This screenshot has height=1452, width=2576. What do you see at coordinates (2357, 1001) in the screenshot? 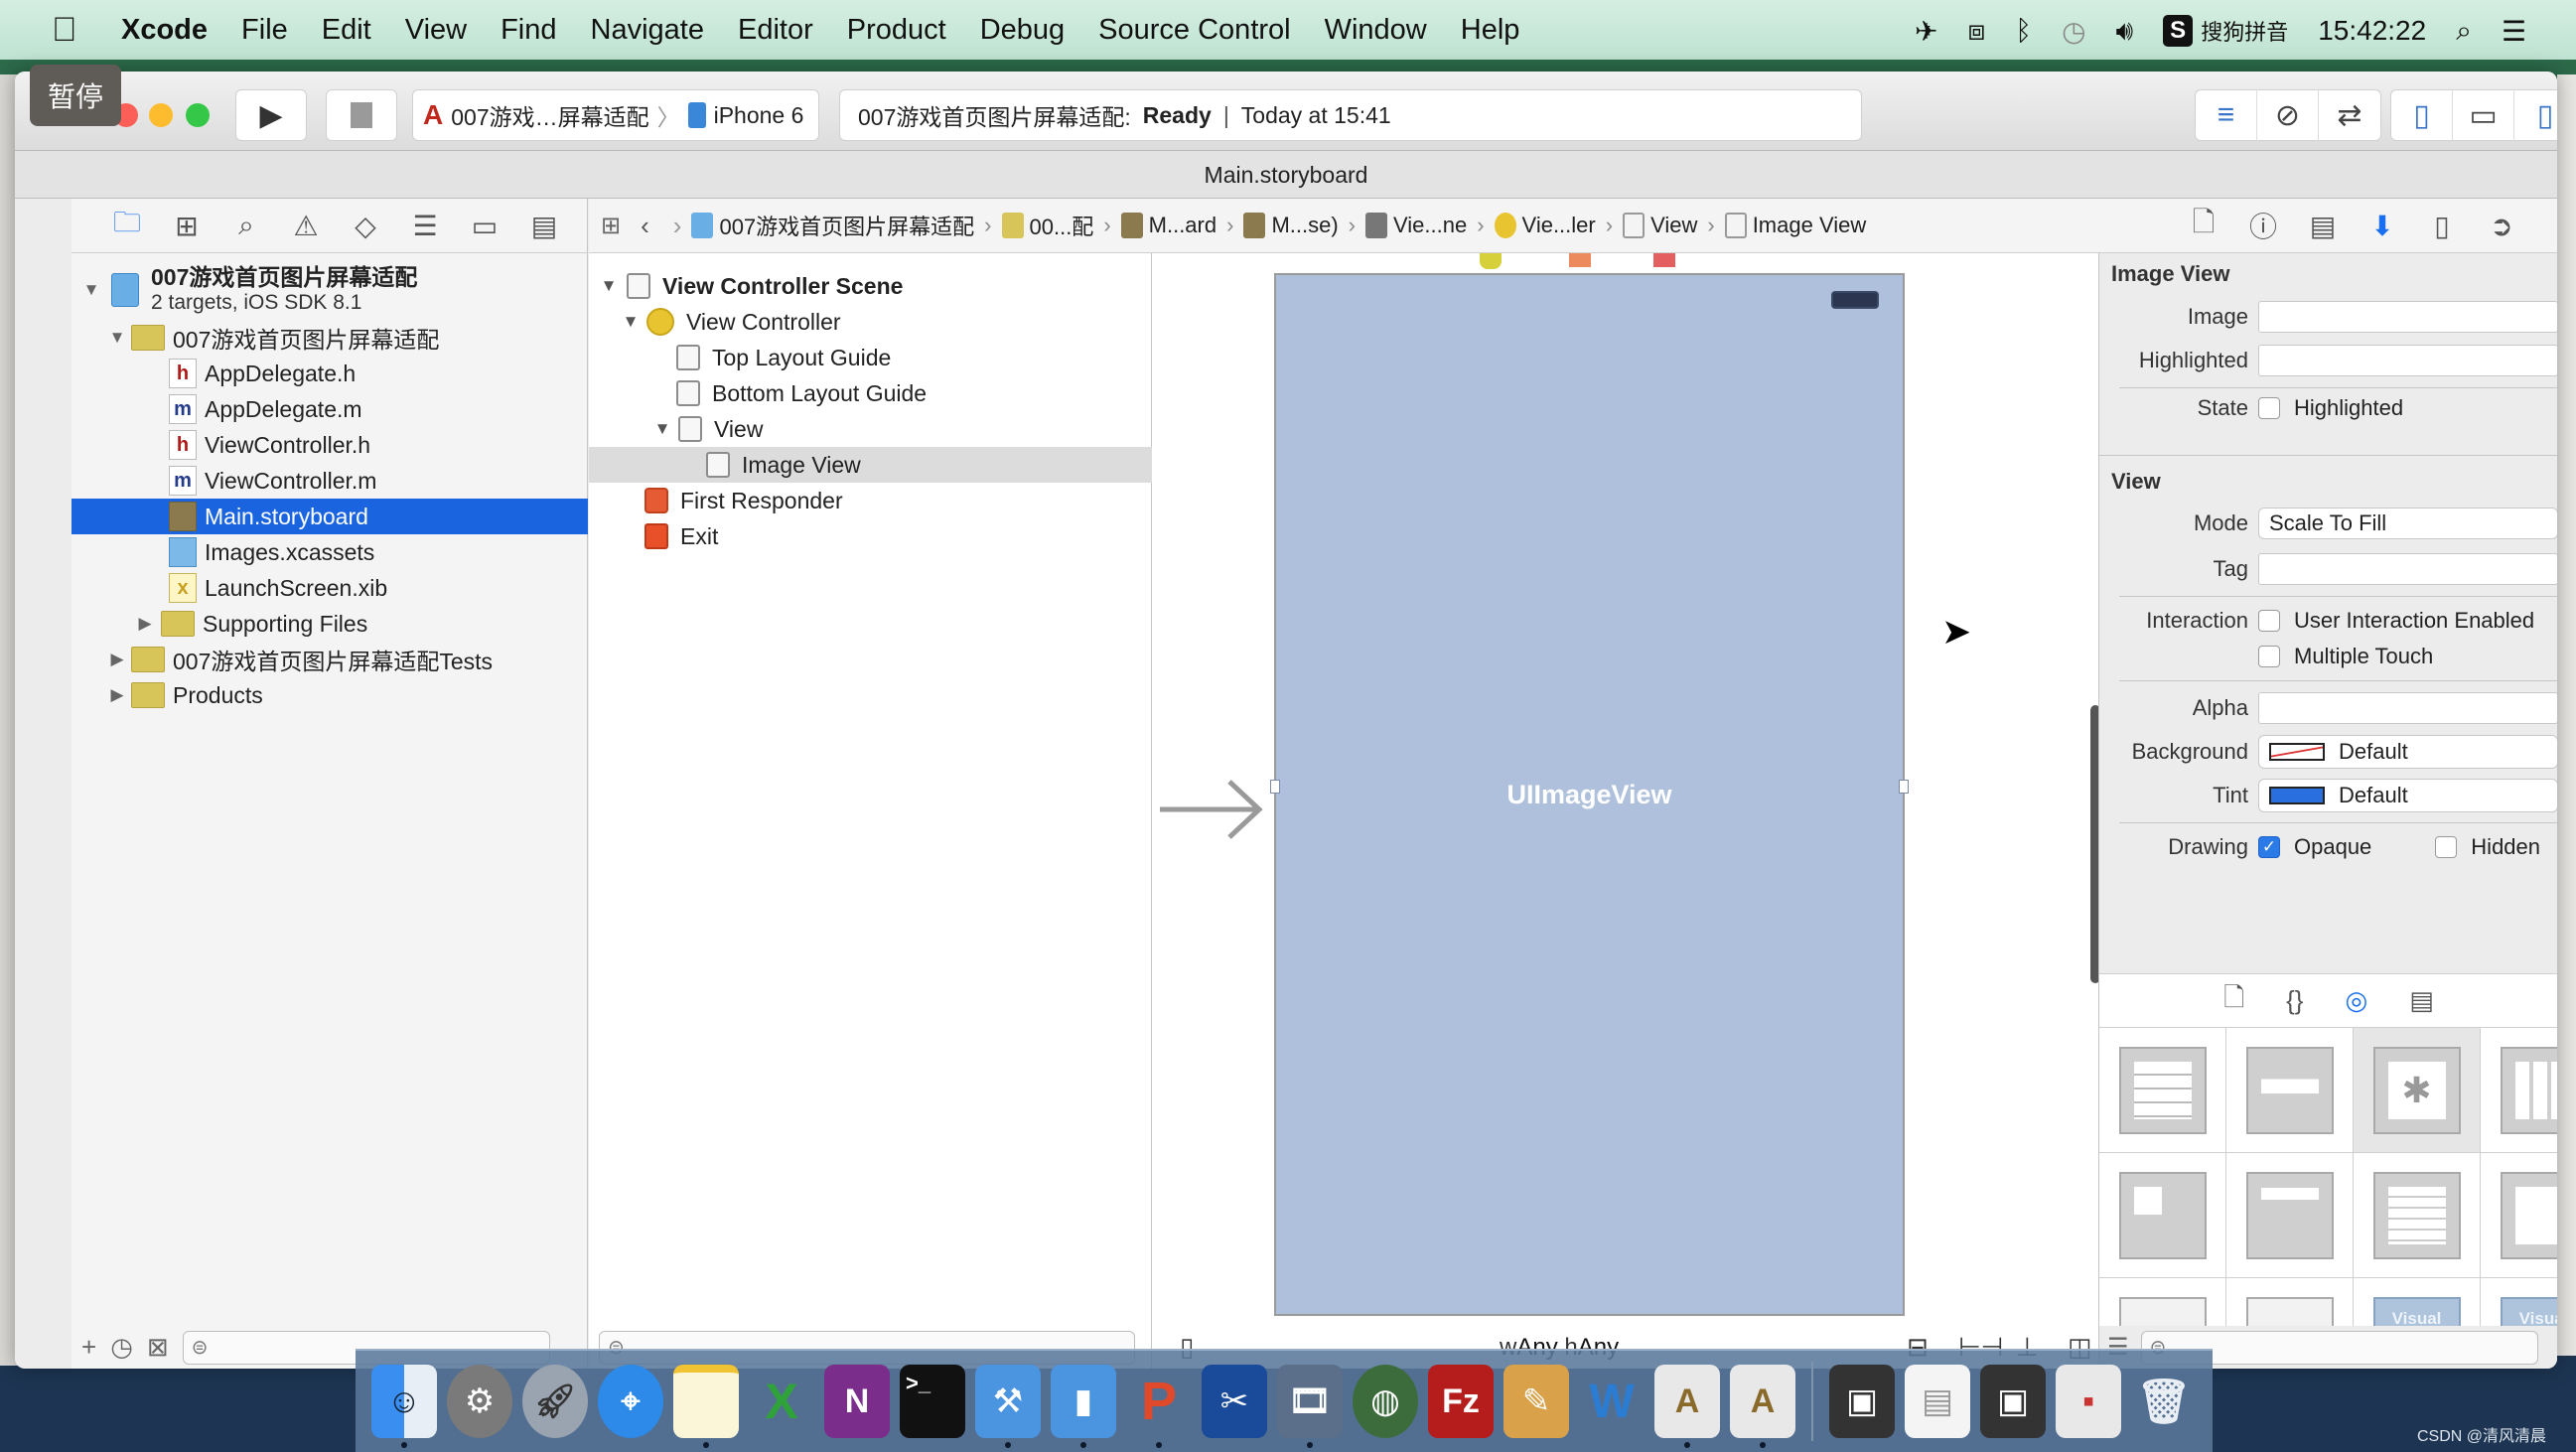
I see `object-library-icon: ◎` at bounding box center [2357, 1001].